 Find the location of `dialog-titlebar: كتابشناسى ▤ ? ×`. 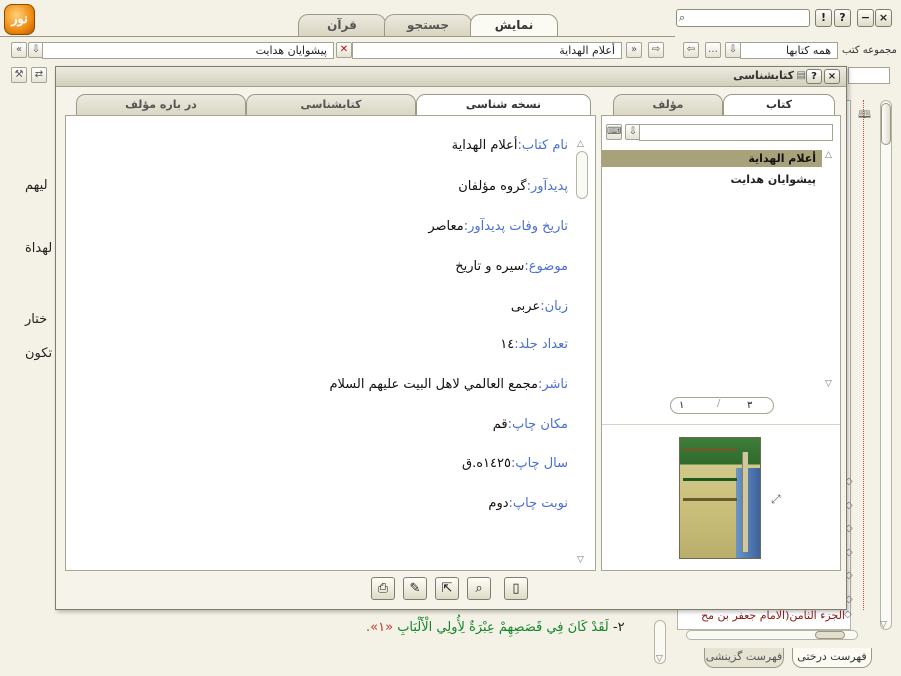

dialog-titlebar: كتابشناسى ▤ ? × is located at coordinates (451, 77).